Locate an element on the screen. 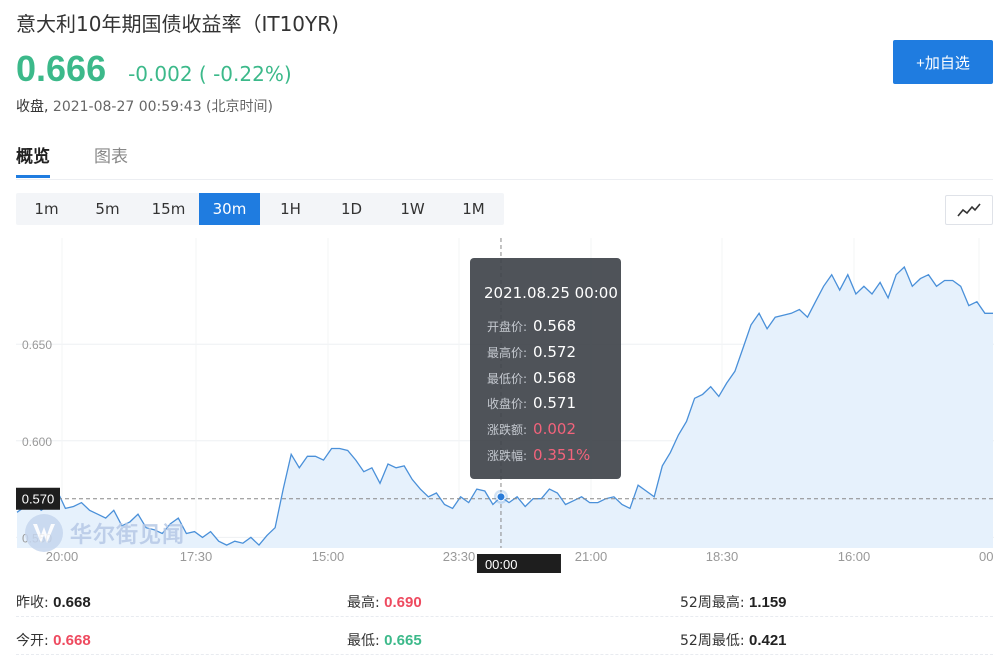  period-15m: 15m is located at coordinates (168, 209).